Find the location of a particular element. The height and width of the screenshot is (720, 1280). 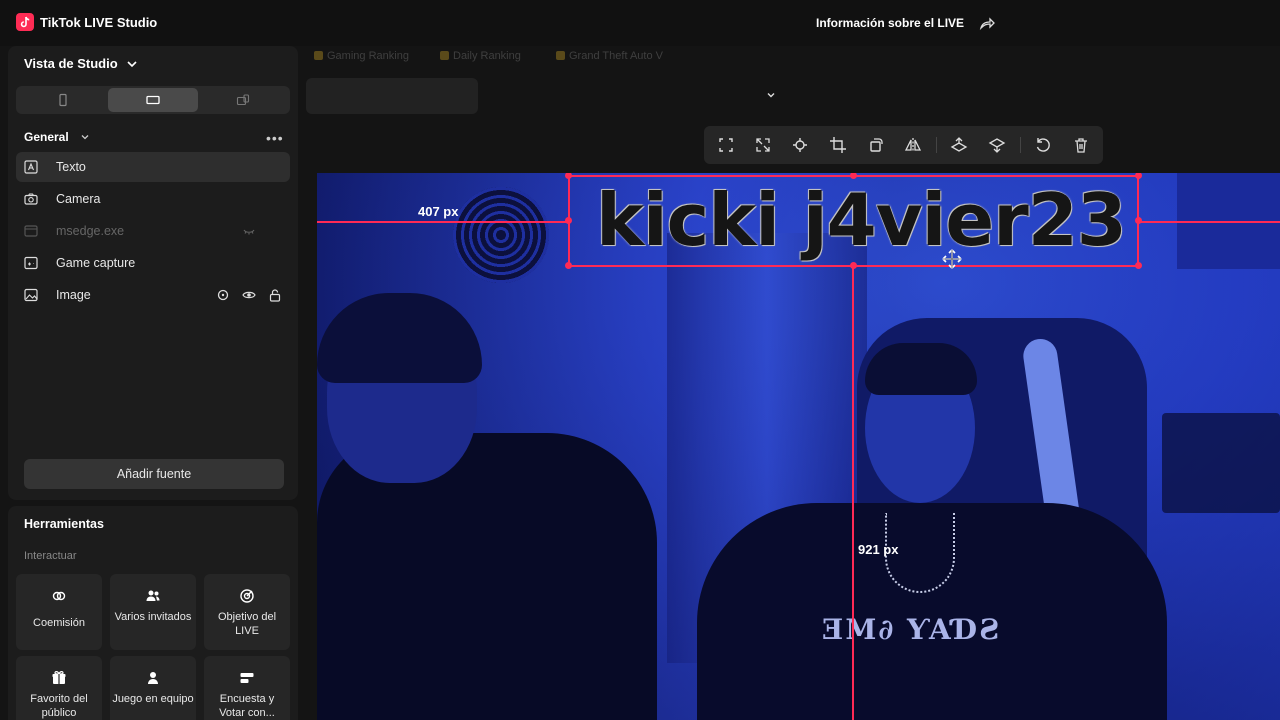

rotate-icon is located at coordinates (876, 145).